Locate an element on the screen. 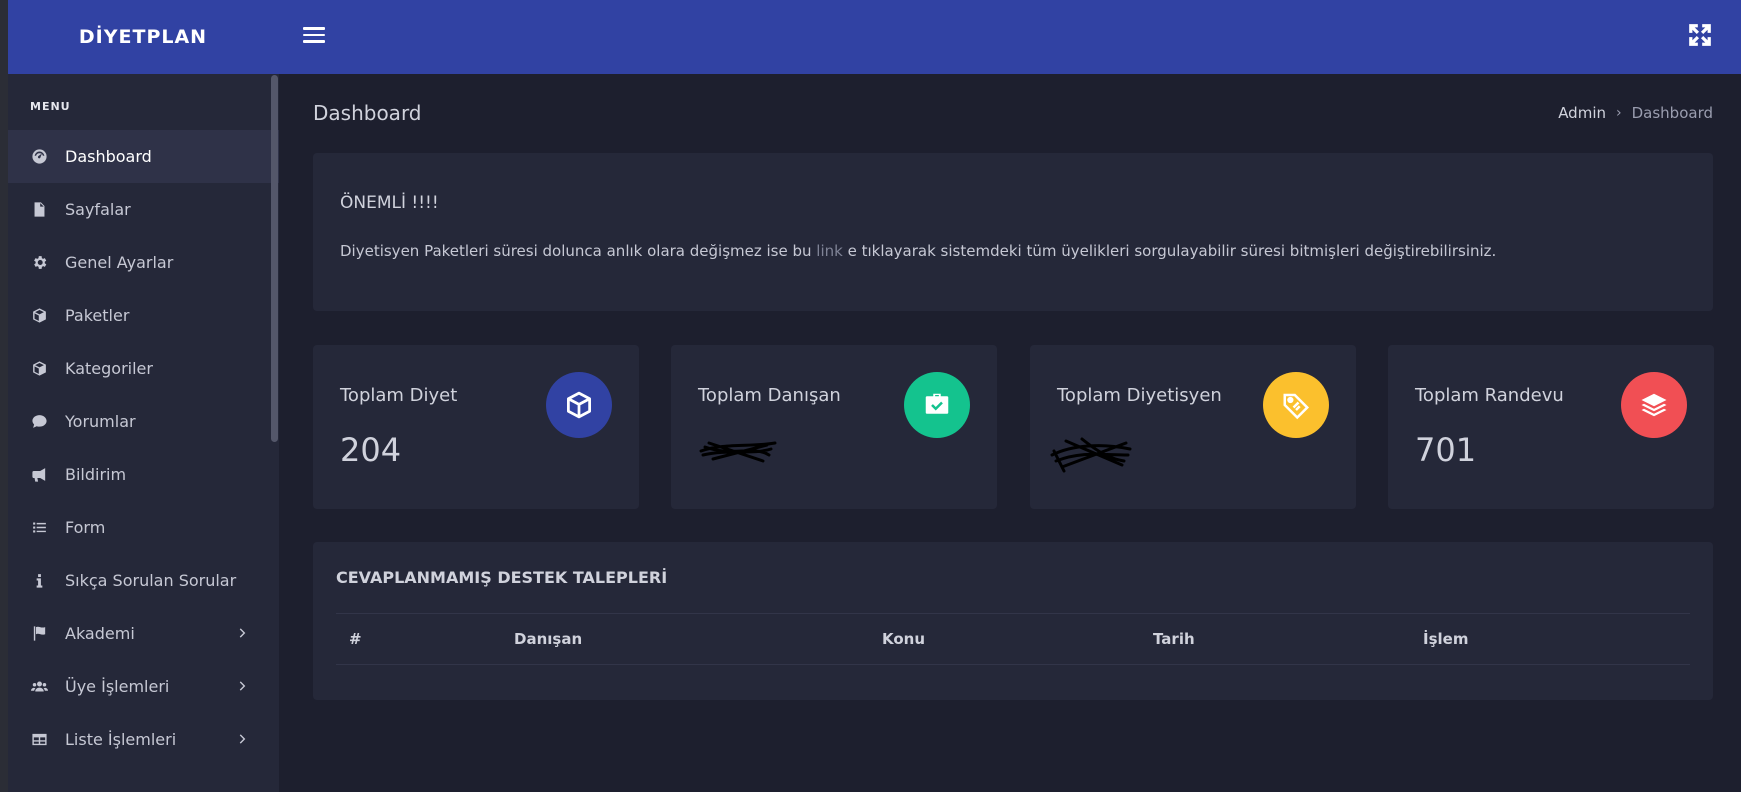 The height and width of the screenshot is (792, 1741). sidebar-item-label: Kategoriler is located at coordinates (109, 368).